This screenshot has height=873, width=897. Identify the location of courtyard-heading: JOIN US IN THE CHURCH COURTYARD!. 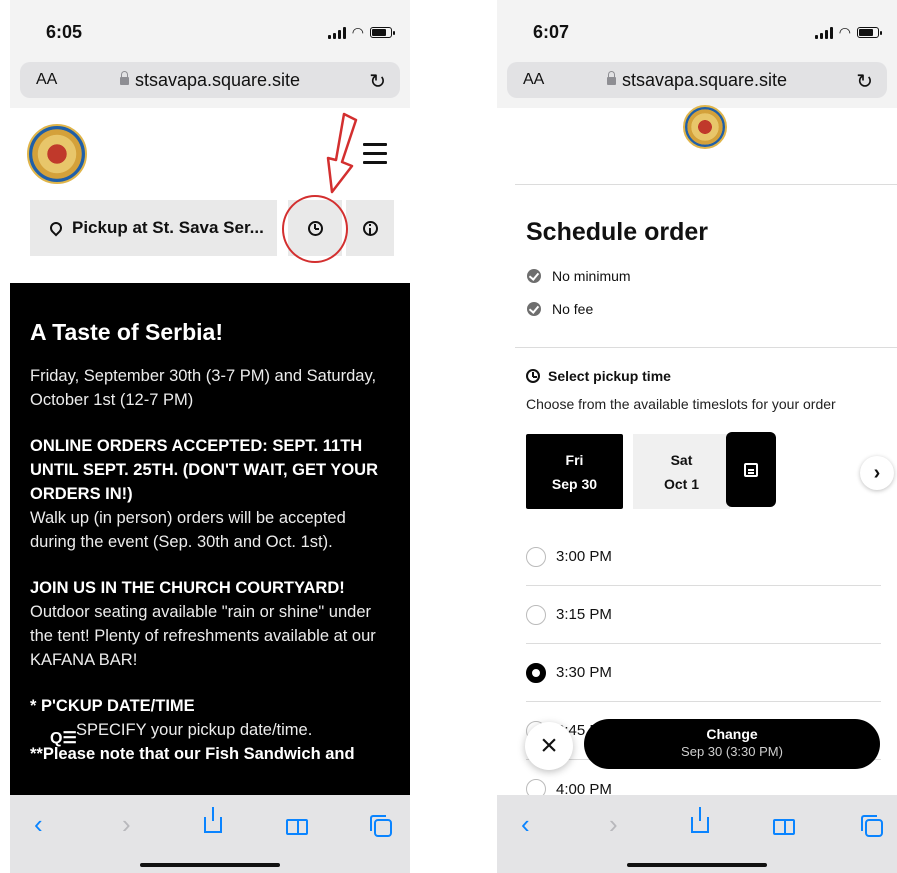
(187, 588).